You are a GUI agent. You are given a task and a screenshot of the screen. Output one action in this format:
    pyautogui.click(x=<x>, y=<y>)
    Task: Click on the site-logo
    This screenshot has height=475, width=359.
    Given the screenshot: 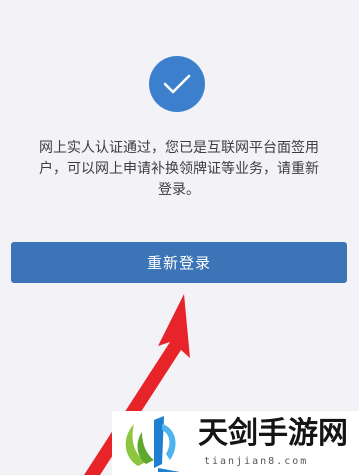 What is the action you would take?
    pyautogui.click(x=152, y=444)
    